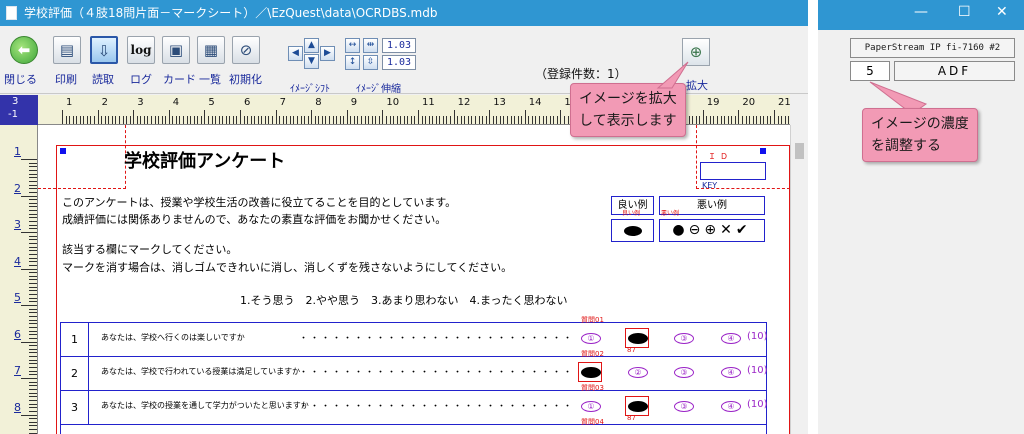  I want to click on log-label: ログ, so click(141, 79).